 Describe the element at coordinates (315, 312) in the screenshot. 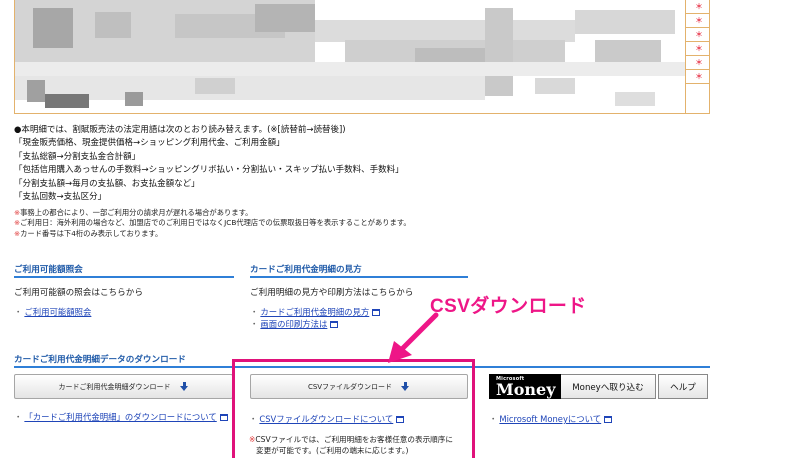

I see `statement-guide-link: ・カードご利用代金明細の見方` at that location.